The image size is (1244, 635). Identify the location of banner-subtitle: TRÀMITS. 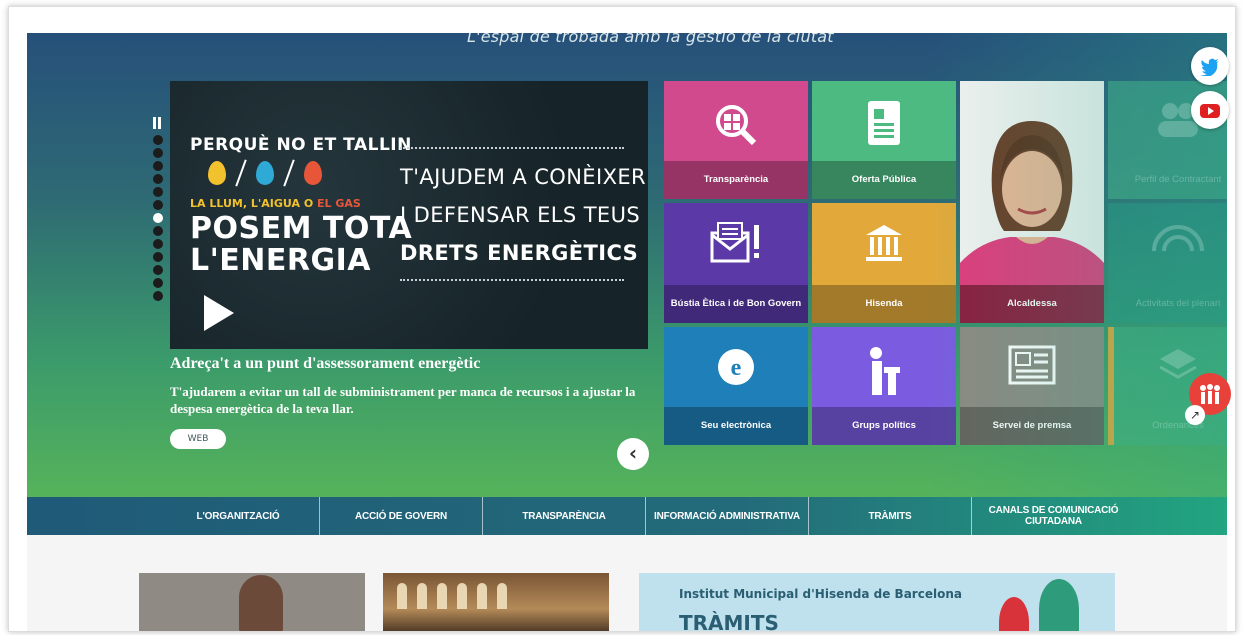
(729, 621).